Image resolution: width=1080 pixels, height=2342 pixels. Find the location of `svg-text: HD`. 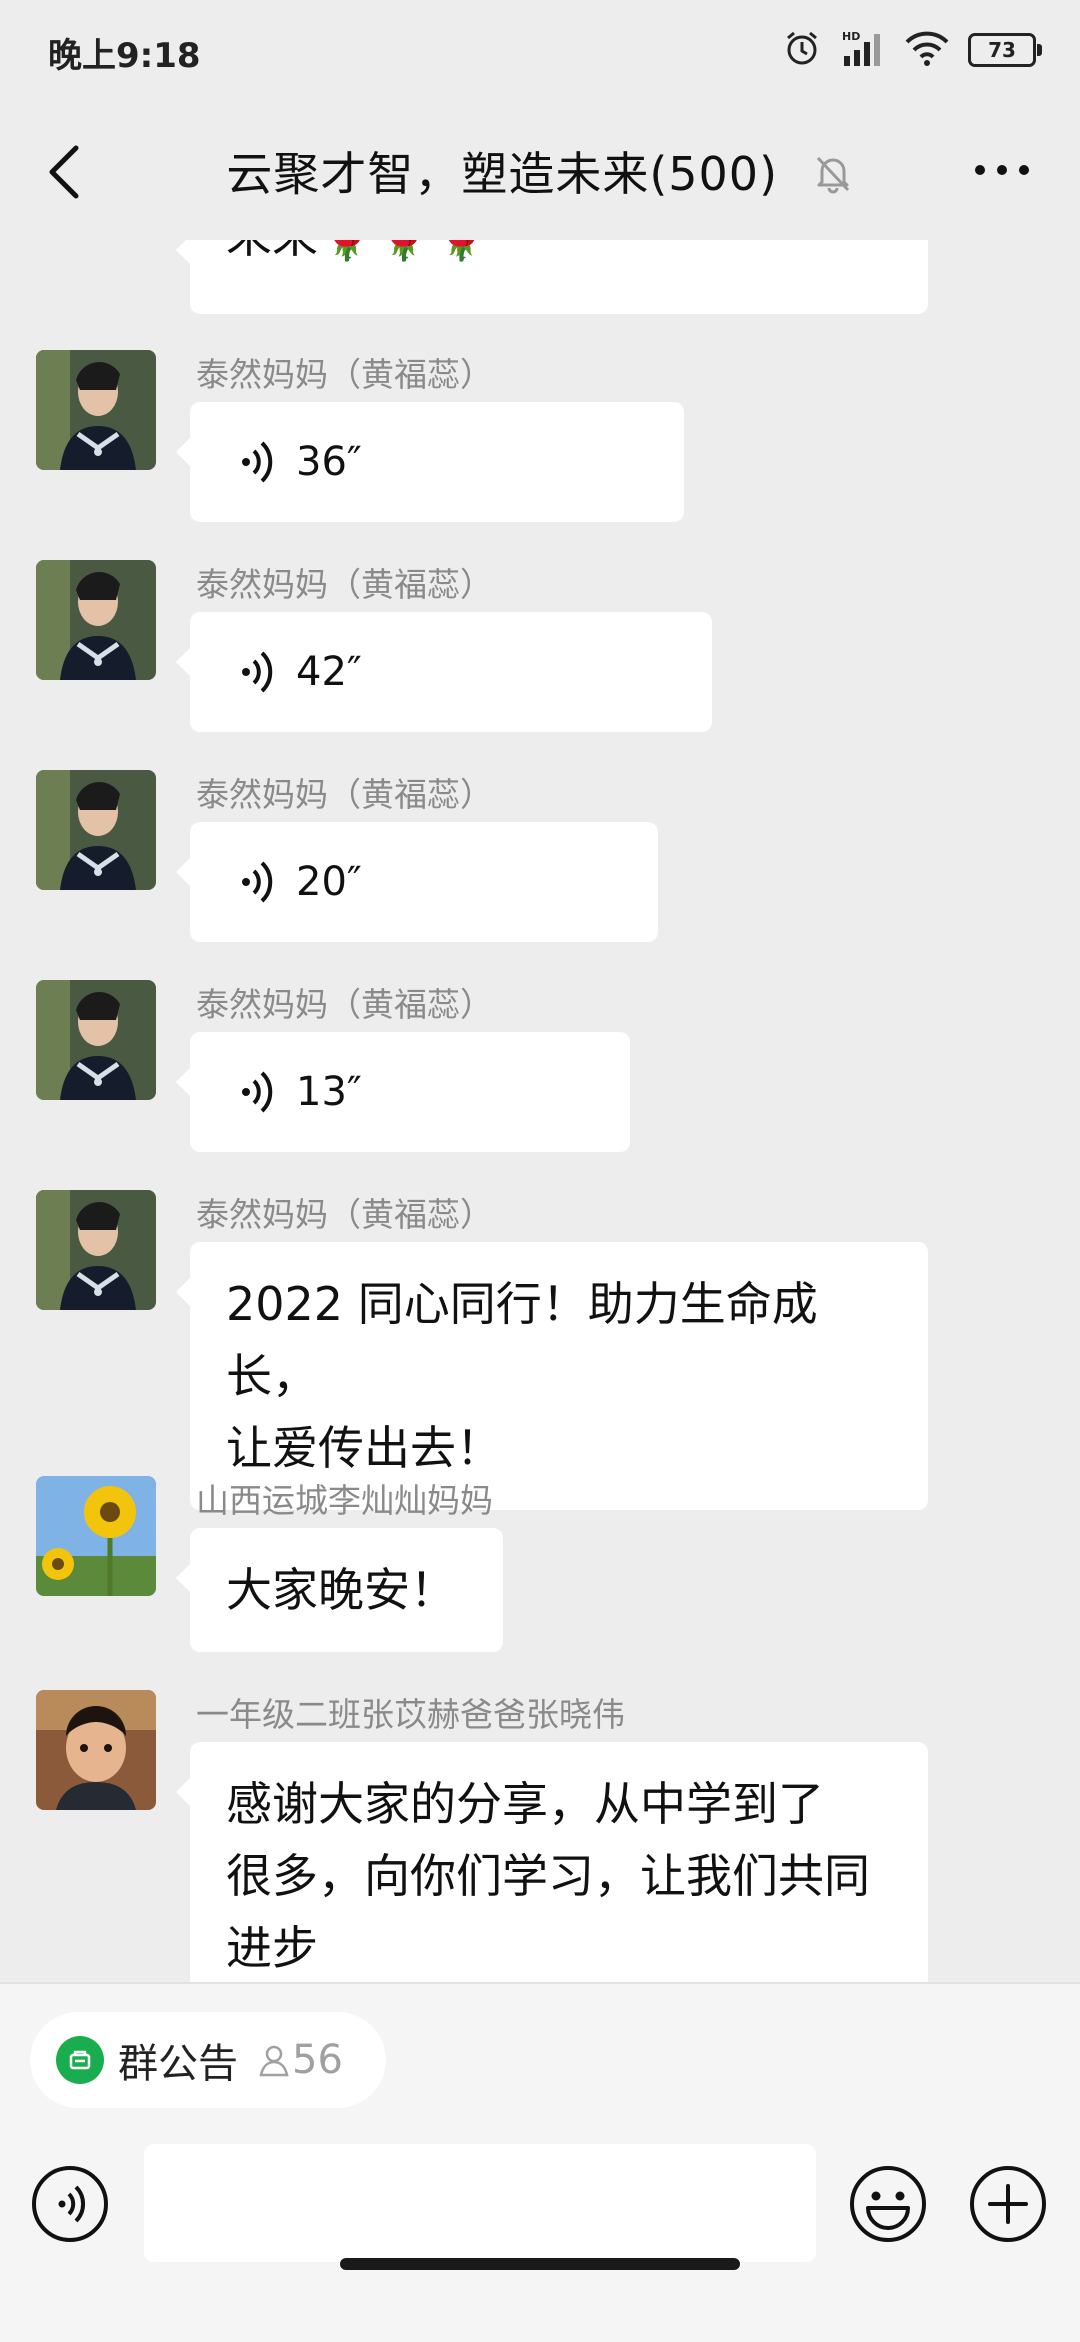

svg-text: HD is located at coordinates (851, 36).